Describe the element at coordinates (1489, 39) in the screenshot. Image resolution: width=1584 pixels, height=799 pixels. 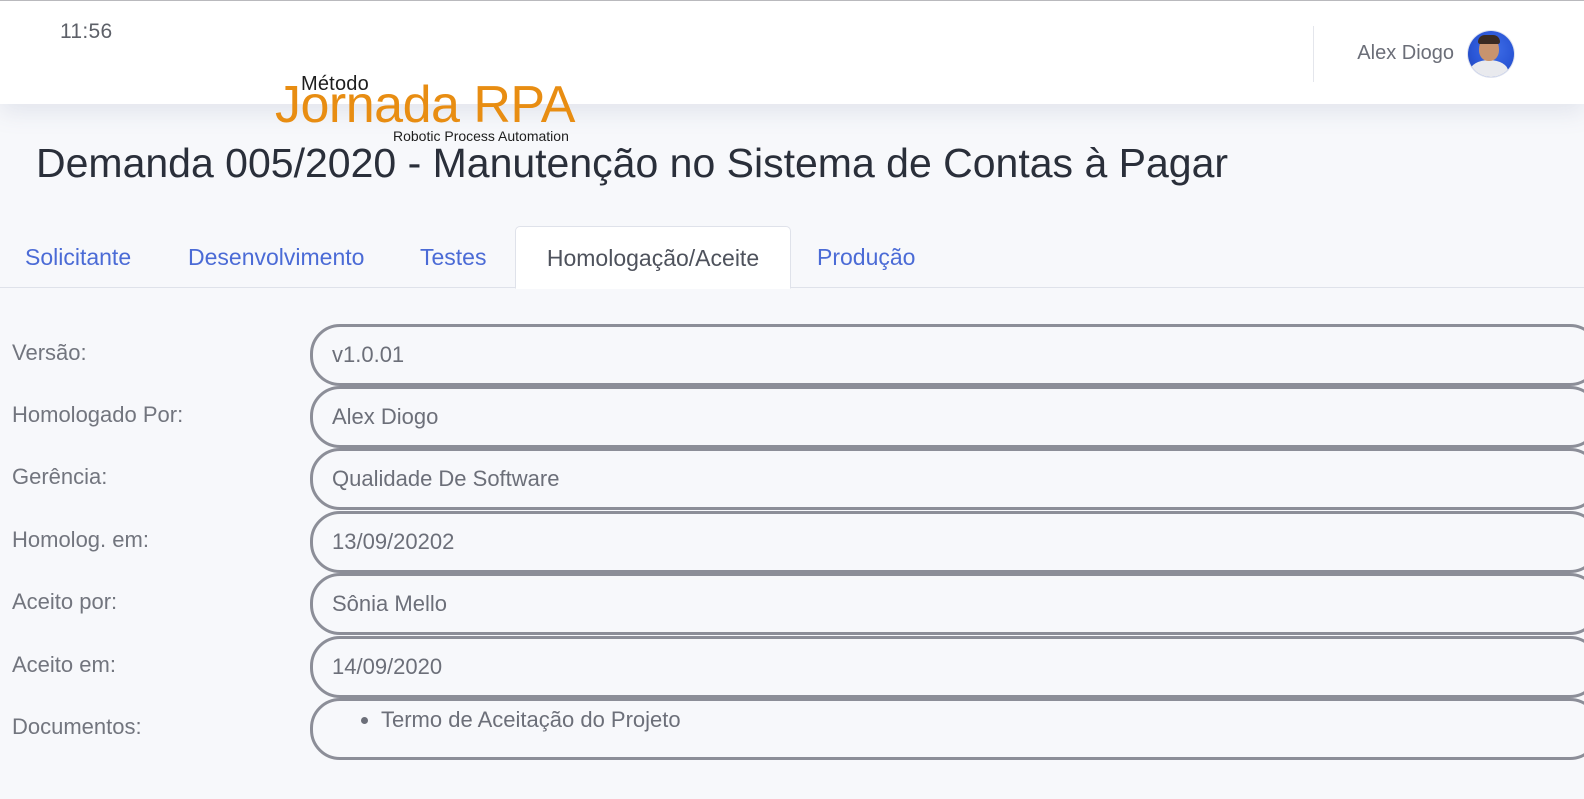
I see `avatar-hair` at that location.